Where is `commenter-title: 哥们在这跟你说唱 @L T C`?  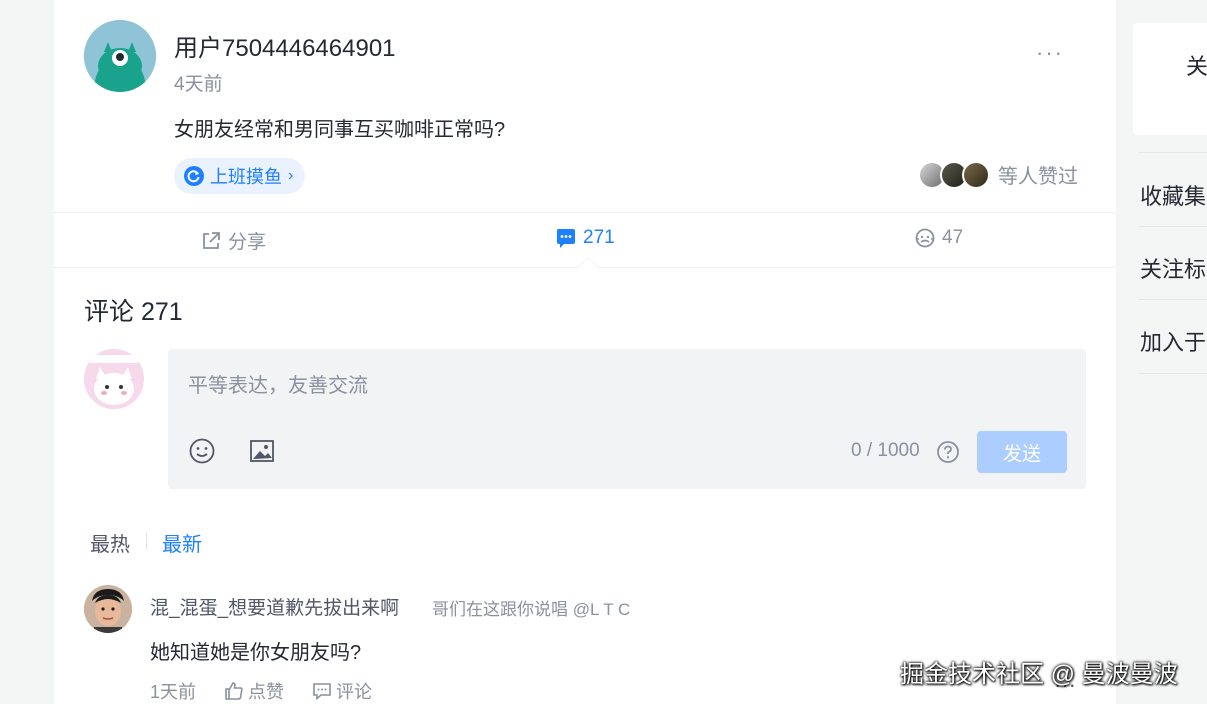
commenter-title: 哥们在这跟你说唱 @L T C is located at coordinates (531, 609).